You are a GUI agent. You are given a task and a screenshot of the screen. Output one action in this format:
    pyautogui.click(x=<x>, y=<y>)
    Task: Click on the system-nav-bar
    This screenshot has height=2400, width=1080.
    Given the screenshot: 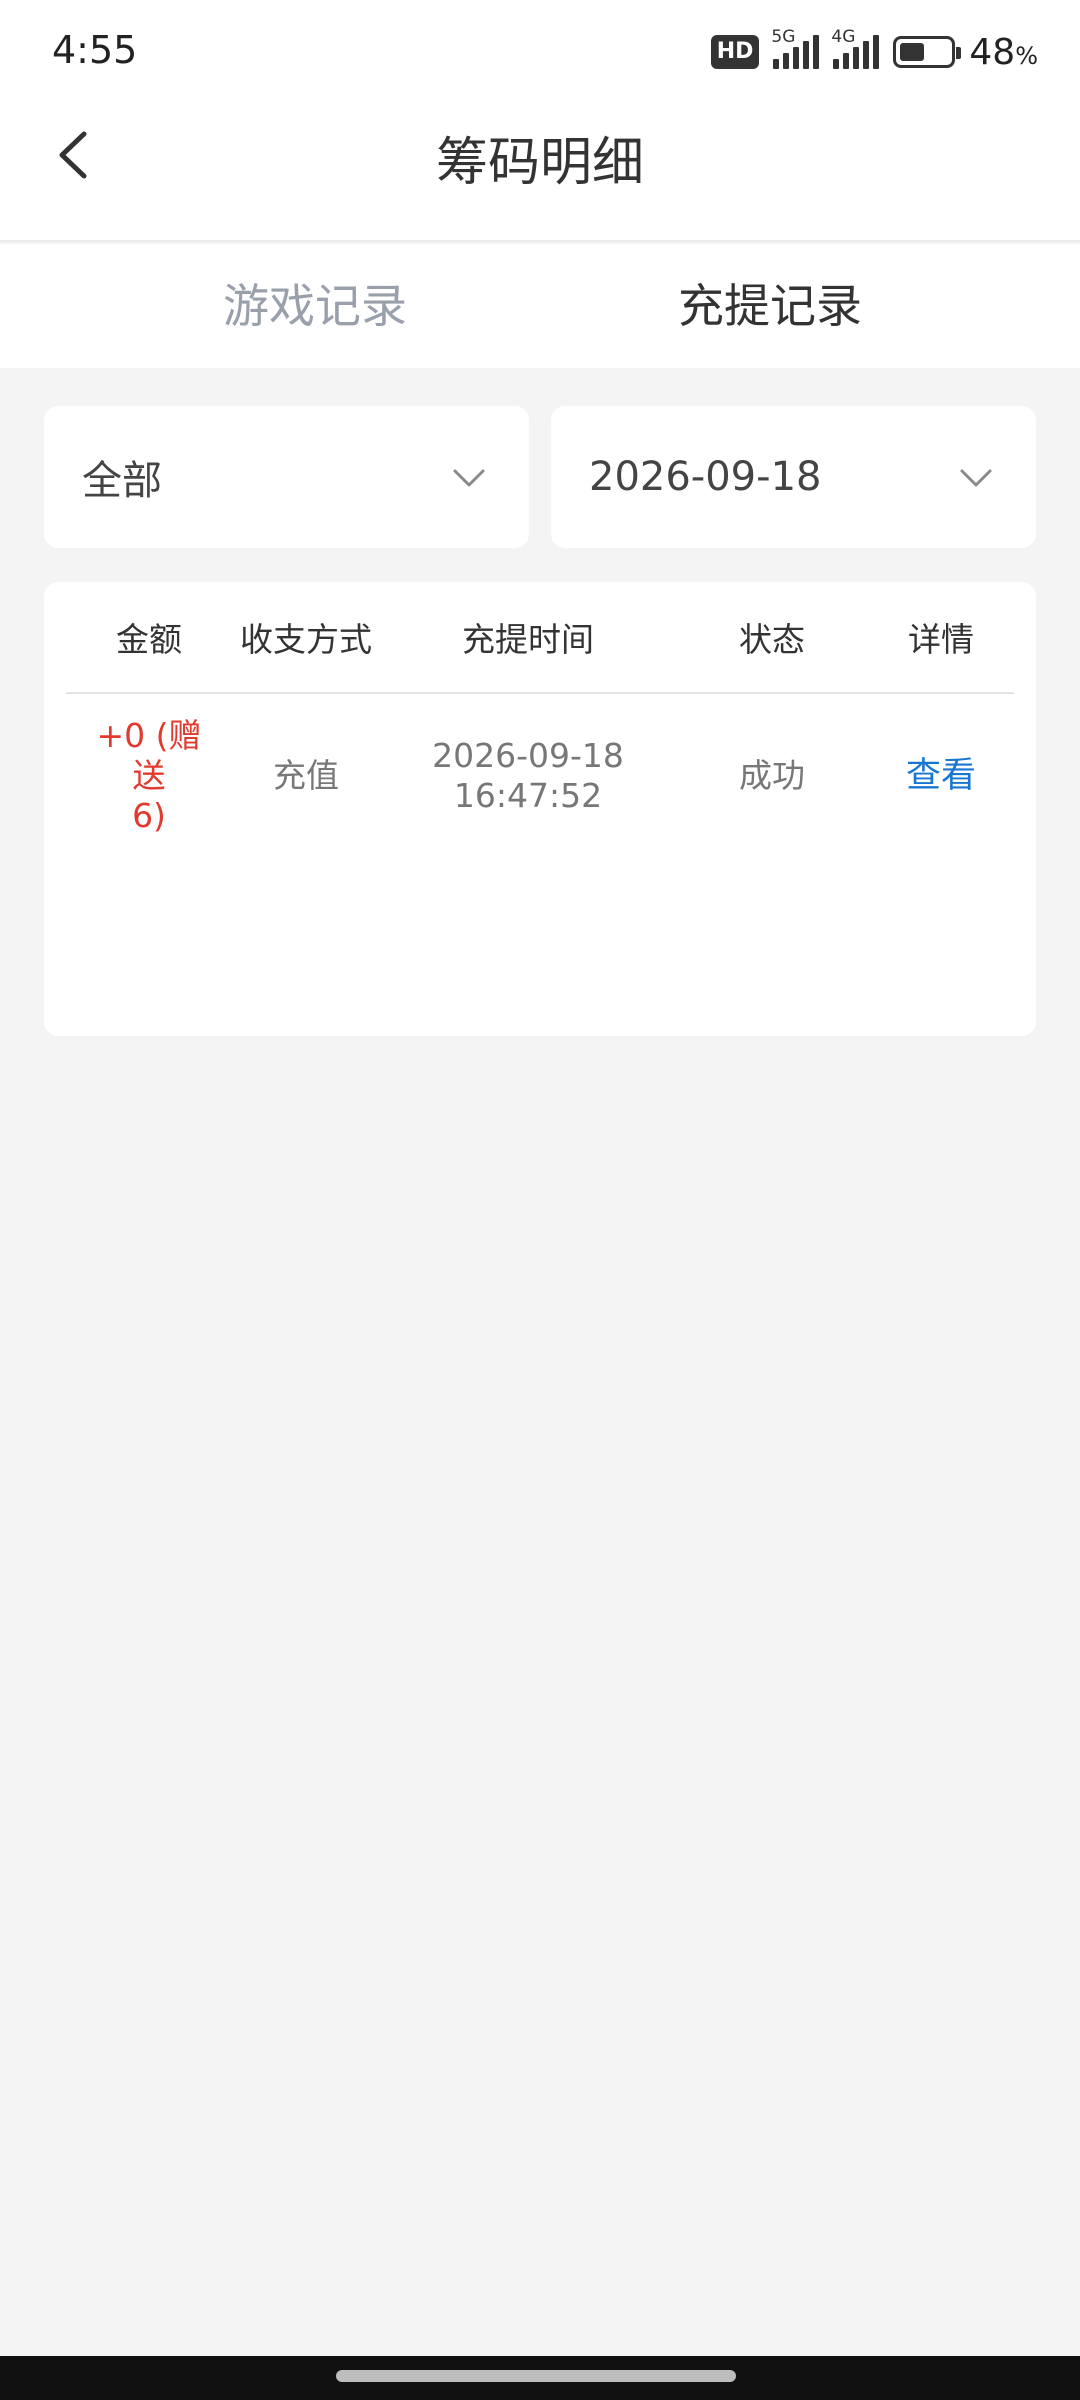 What is the action you would take?
    pyautogui.click(x=540, y=2378)
    